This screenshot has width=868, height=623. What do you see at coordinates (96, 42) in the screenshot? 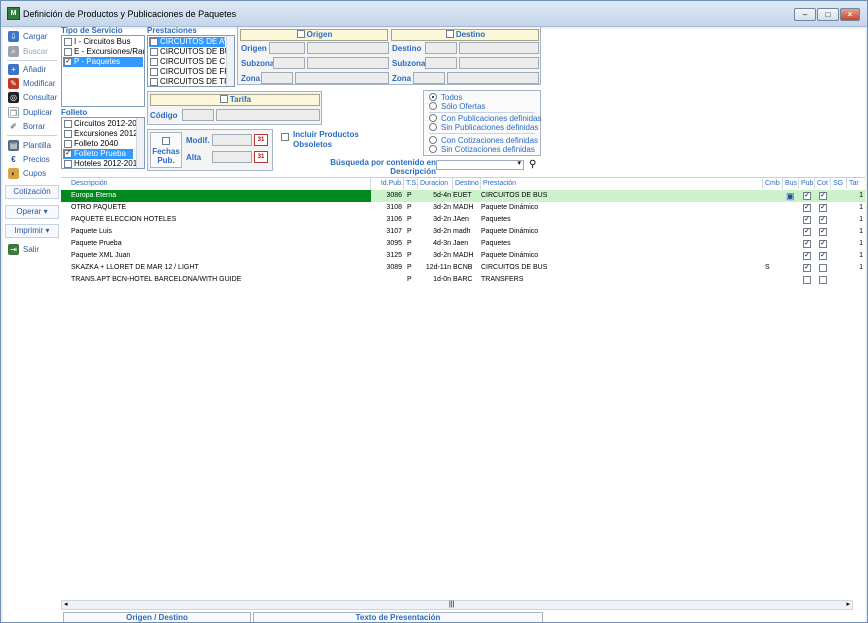
I see `list-item: I - Circuitos Bus` at bounding box center [96, 42].